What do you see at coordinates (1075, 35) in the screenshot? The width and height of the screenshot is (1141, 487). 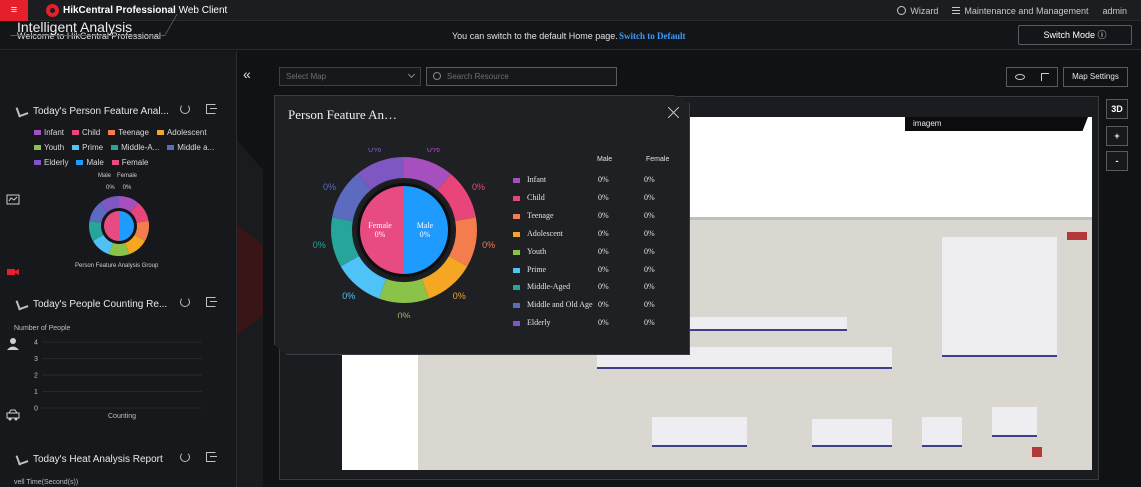 I see `switch-mode-button: Switch Mode ⓘ` at bounding box center [1075, 35].